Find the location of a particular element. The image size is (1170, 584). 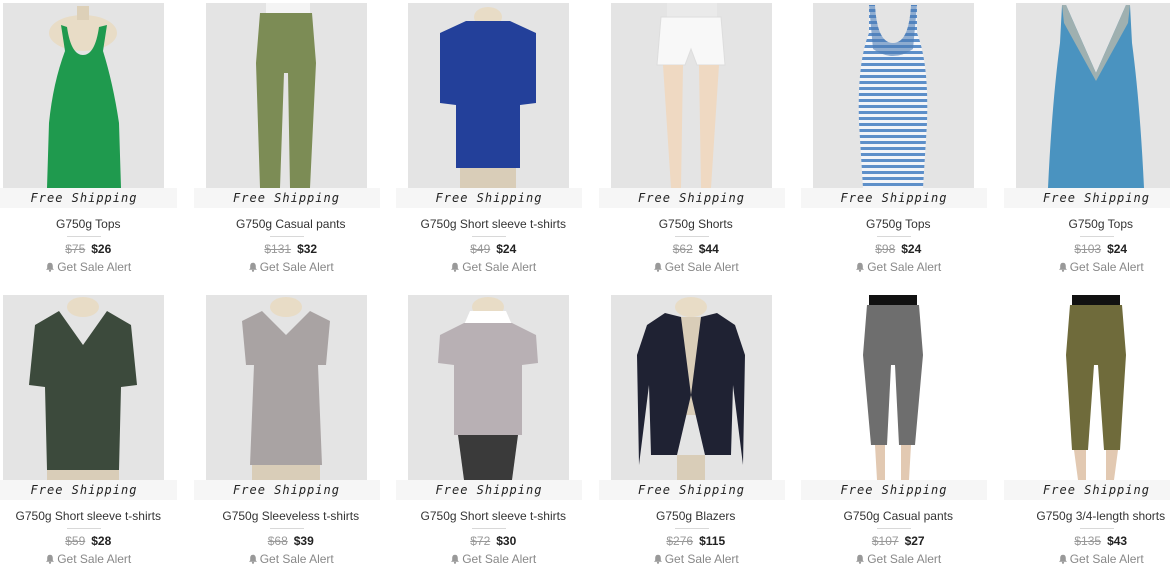

product-name: G750g 3/4-length shorts is located at coordinates (1085, 516).